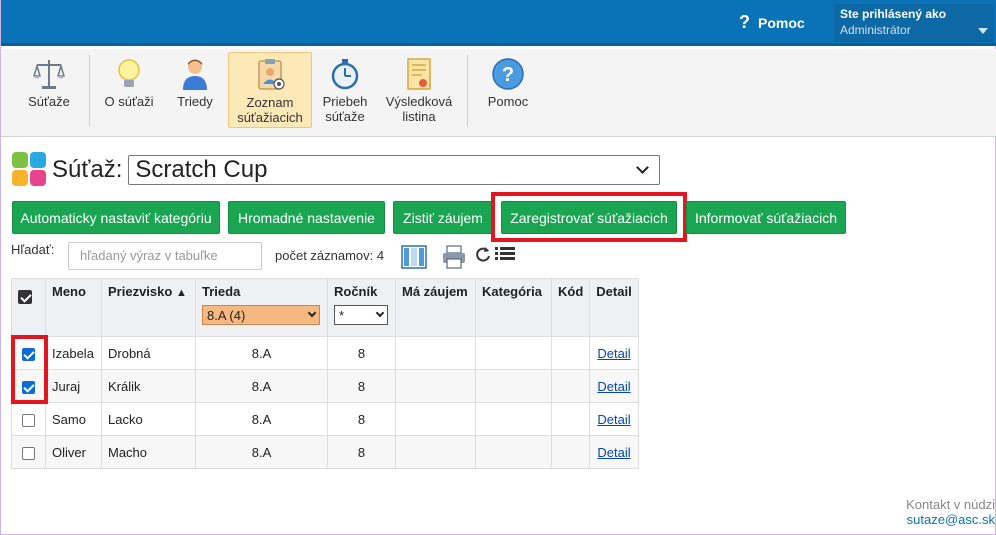 Image resolution: width=996 pixels, height=535 pixels. I want to click on certificate-icon, so click(419, 74).